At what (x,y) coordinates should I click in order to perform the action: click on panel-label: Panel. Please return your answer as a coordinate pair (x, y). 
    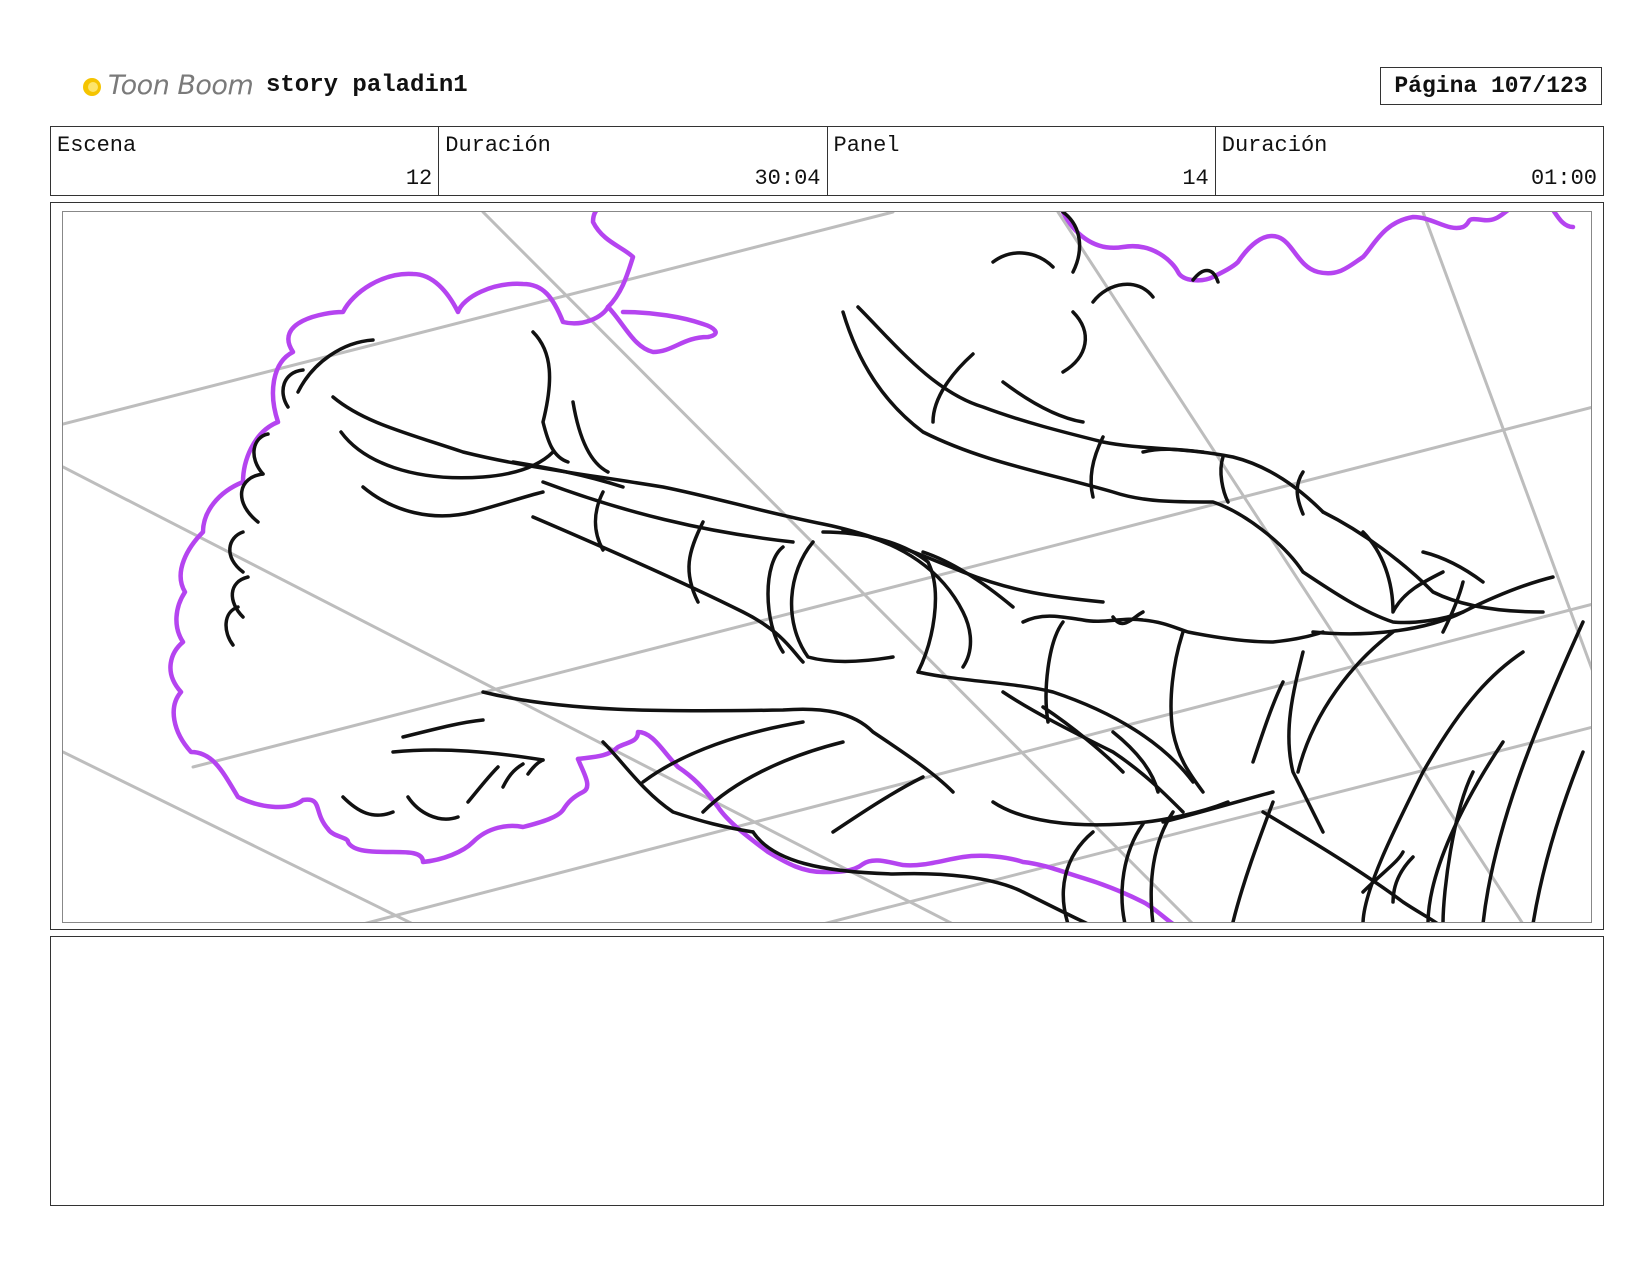
    Looking at the image, I should click on (866, 145).